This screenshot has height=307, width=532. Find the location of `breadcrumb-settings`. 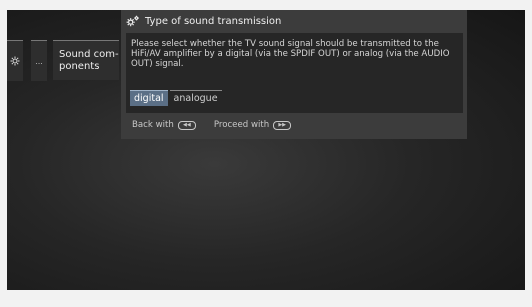

breadcrumb-settings is located at coordinates (15, 60).